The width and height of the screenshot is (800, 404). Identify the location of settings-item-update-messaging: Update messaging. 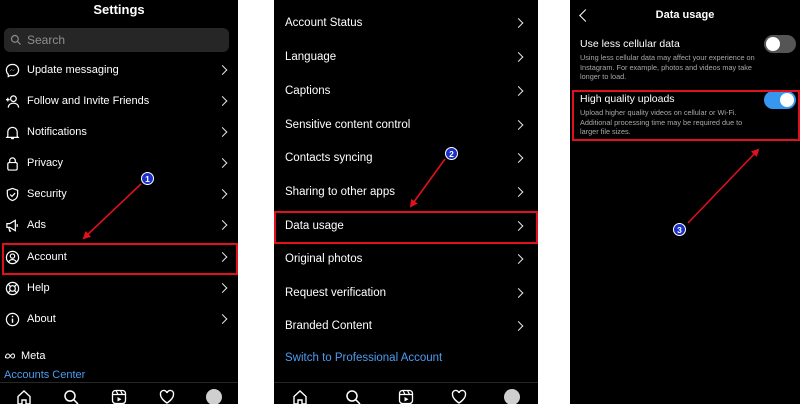
(119, 70).